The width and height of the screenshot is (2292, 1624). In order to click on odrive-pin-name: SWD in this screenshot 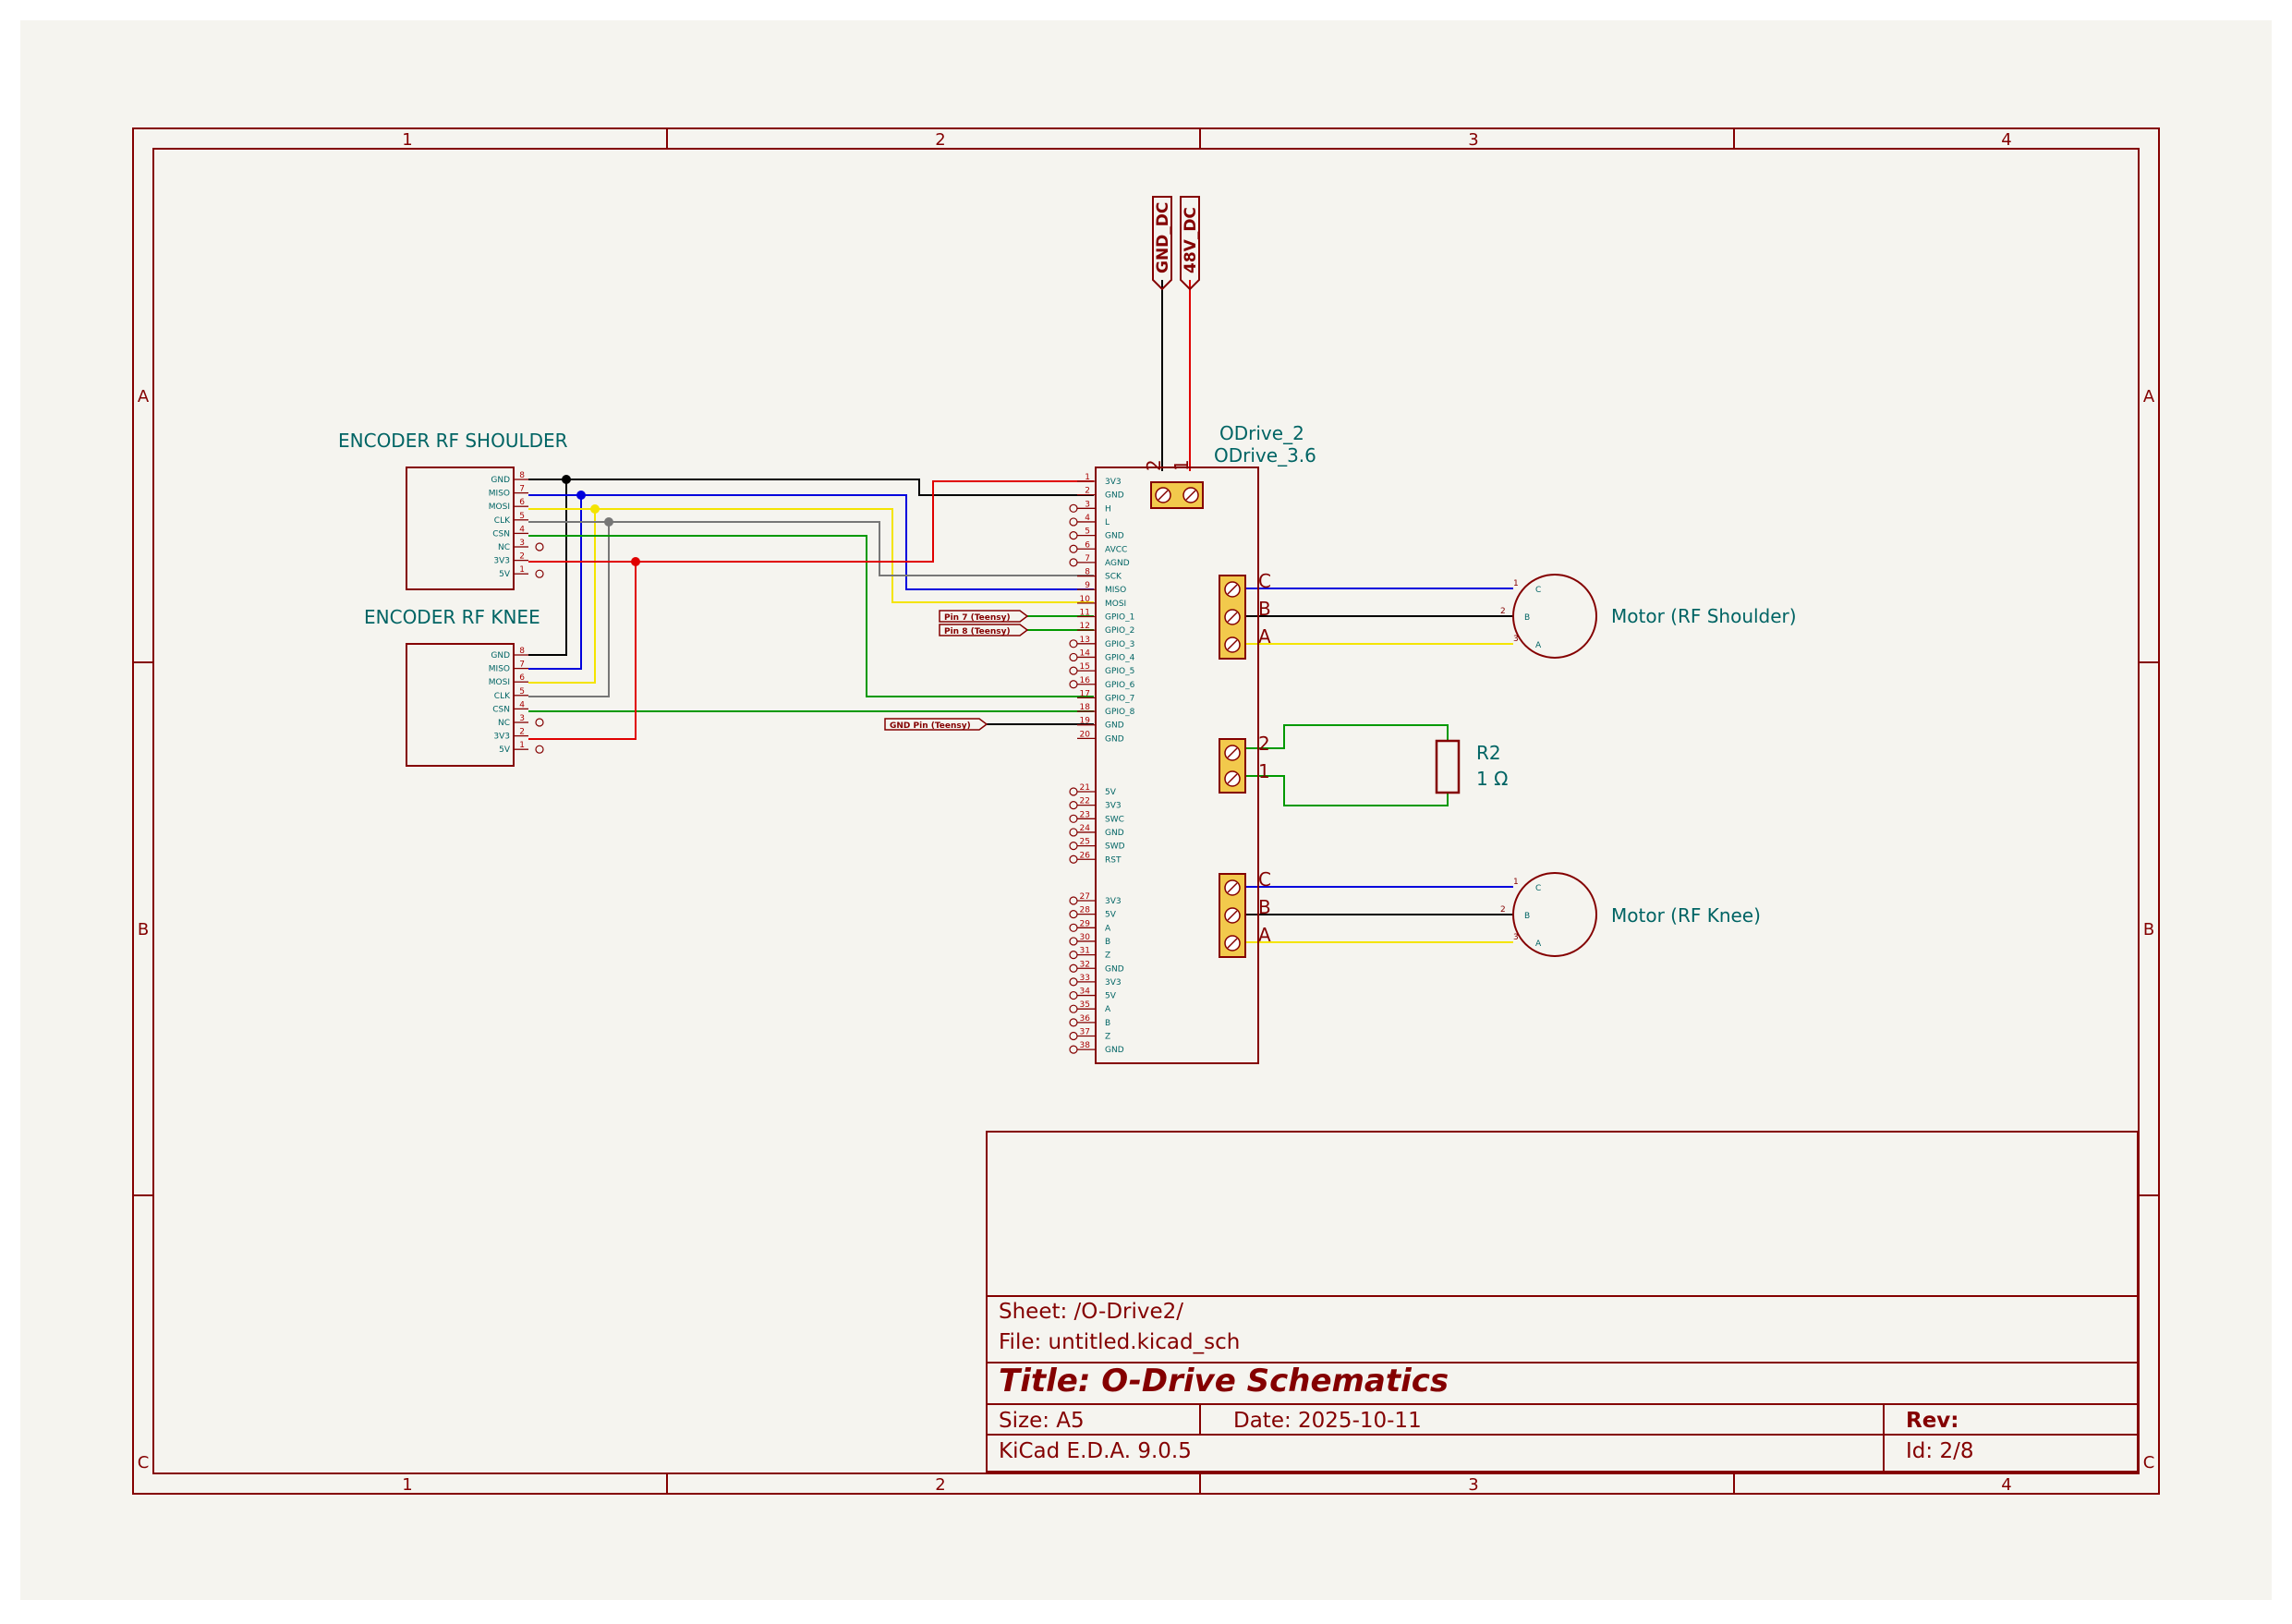, I will do `click(1115, 847)`.